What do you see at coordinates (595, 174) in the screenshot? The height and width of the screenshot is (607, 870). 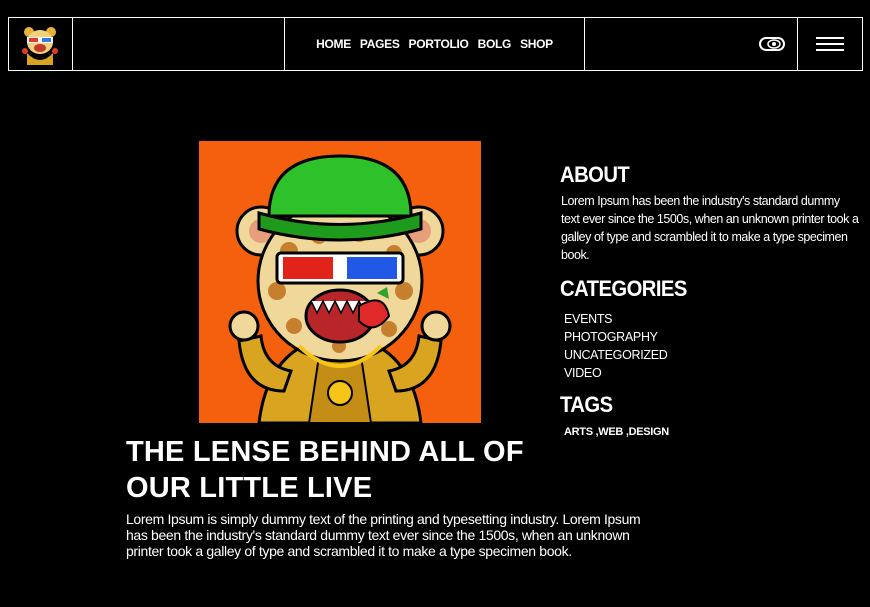 I see `about-heading: ABOUT` at bounding box center [595, 174].